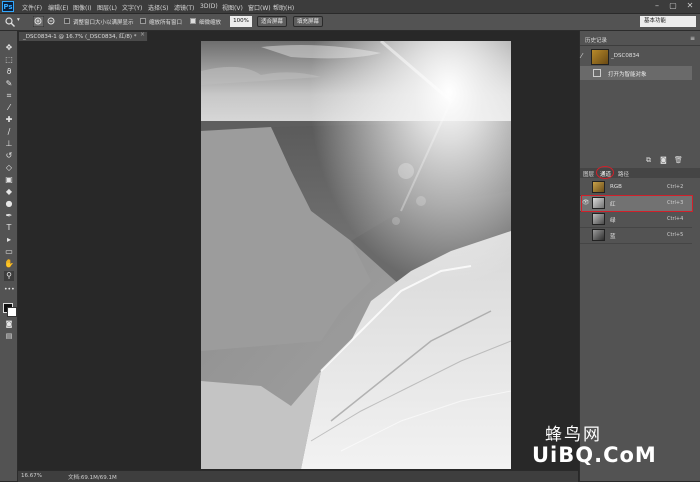 This screenshot has height=482, width=700. I want to click on lasso-tool-icon: ϑ, so click(9, 72).